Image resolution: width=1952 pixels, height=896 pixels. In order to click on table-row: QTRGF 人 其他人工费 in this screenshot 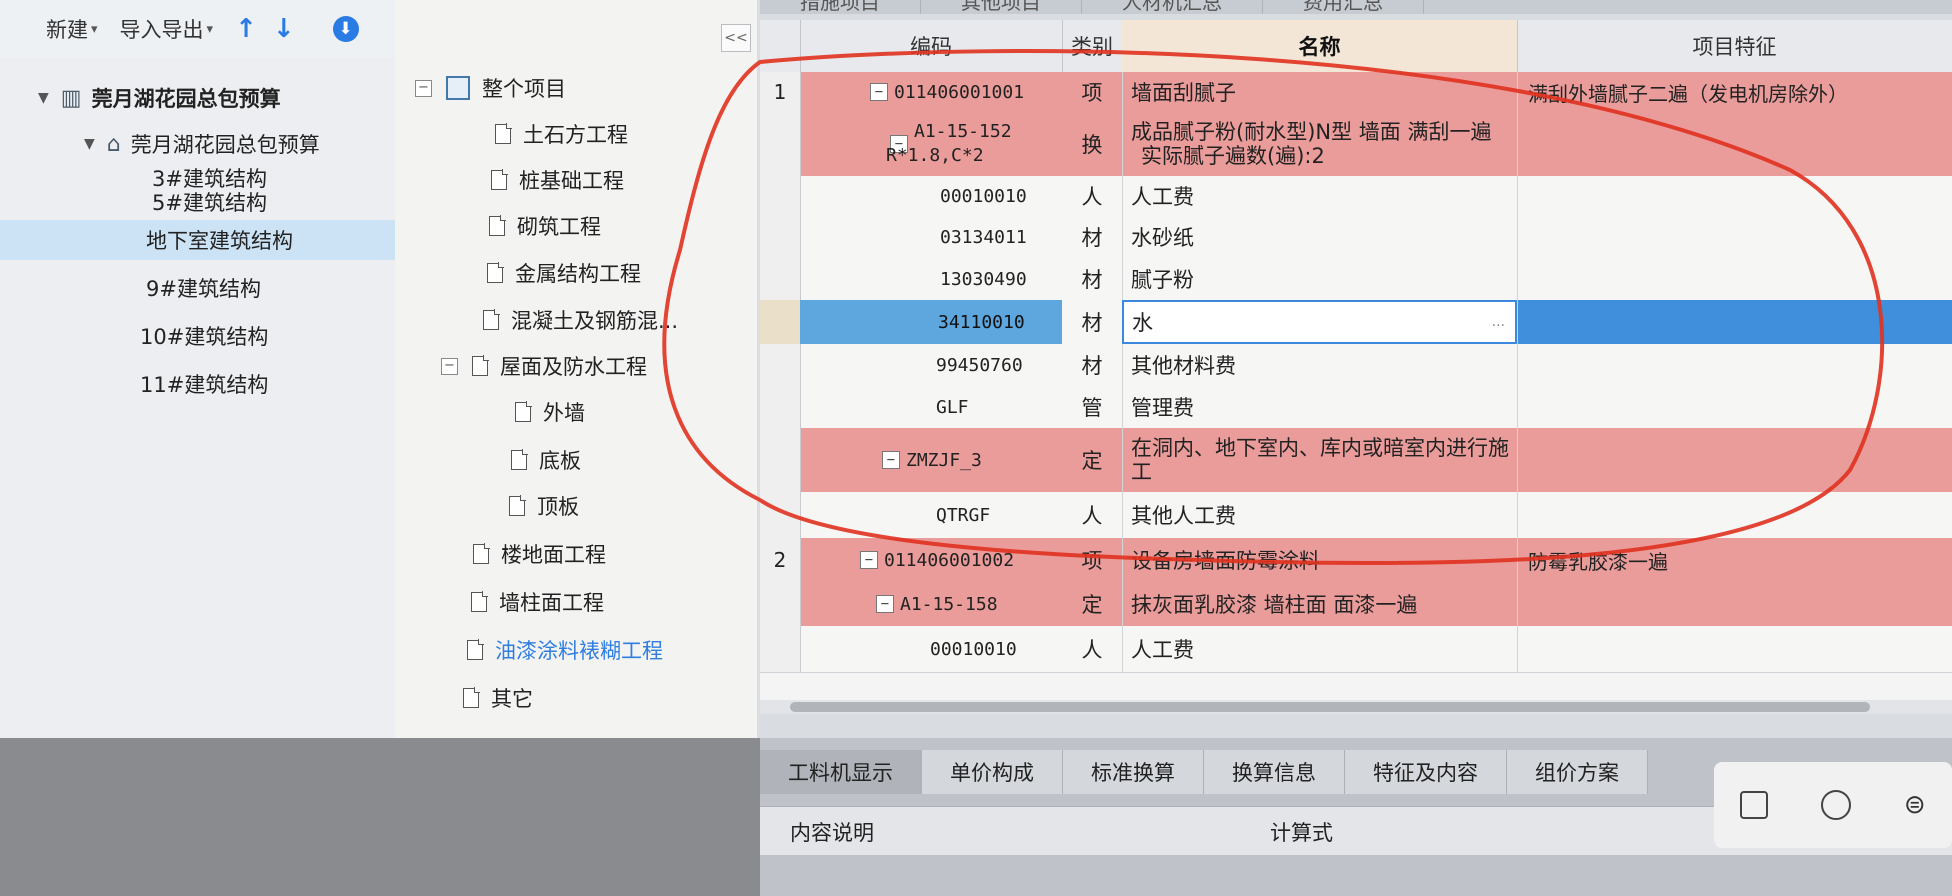, I will do `click(1356, 515)`.